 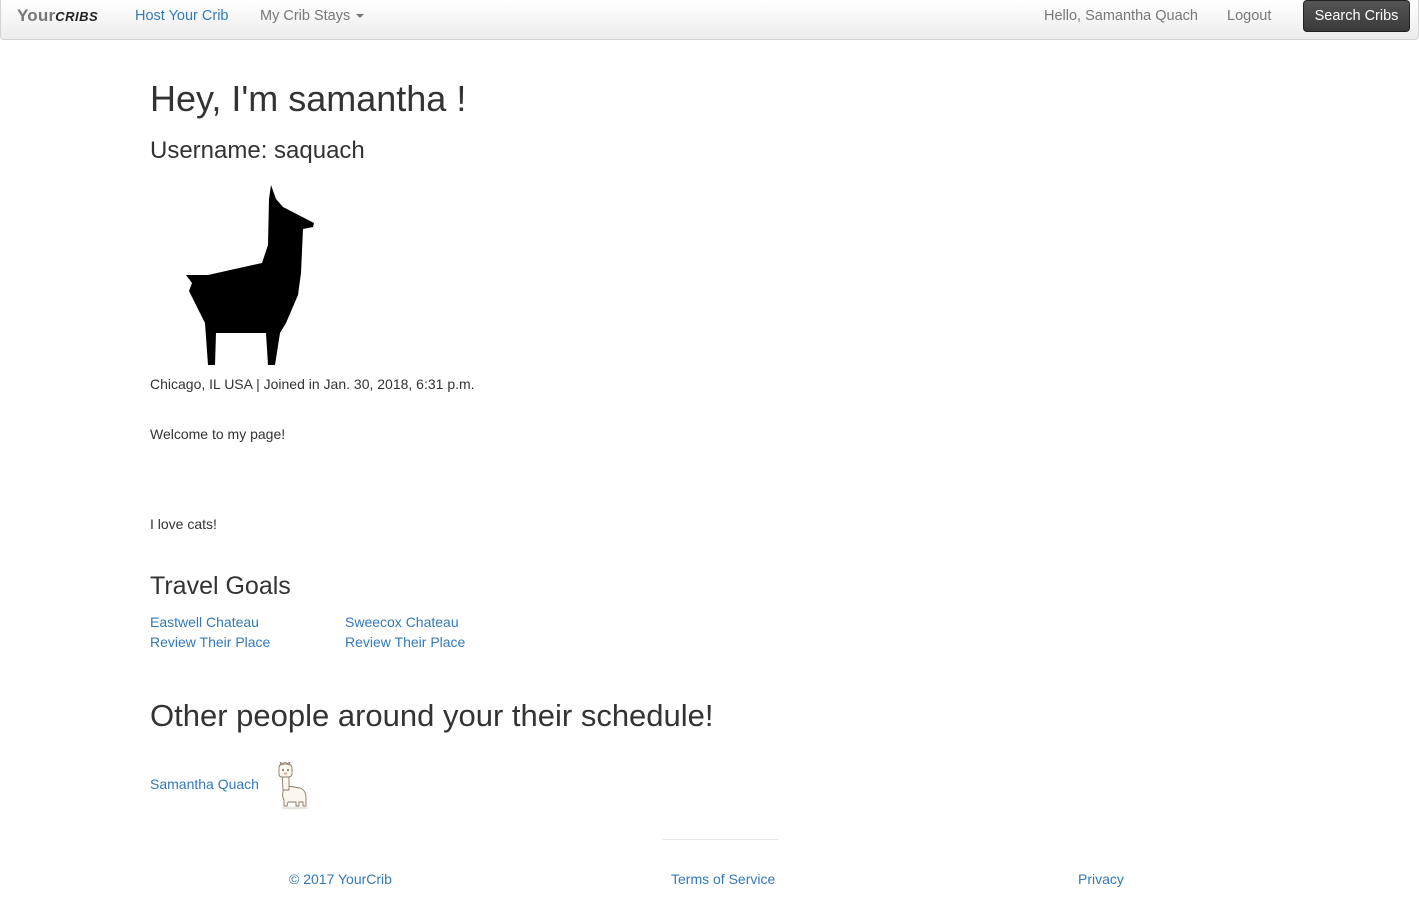 What do you see at coordinates (340, 879) in the screenshot?
I see `copyright-link: © 2017 YourCrib` at bounding box center [340, 879].